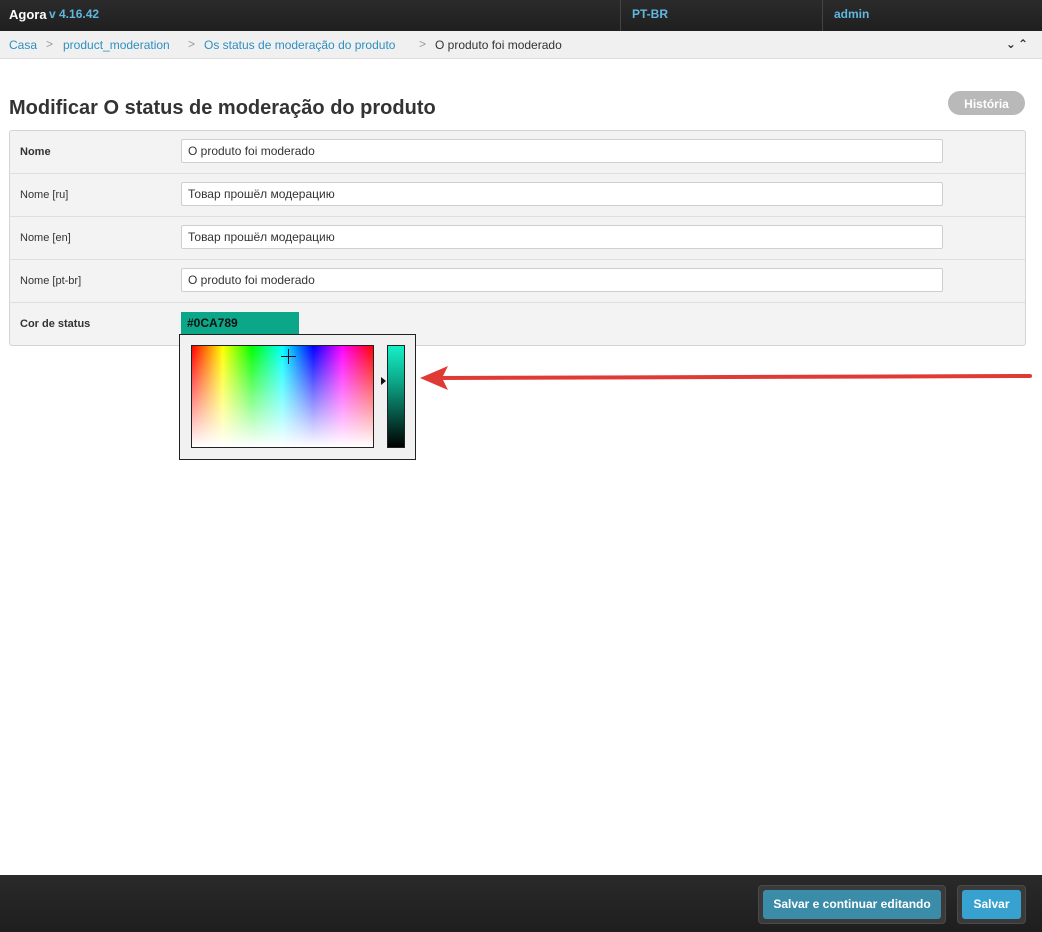 Image resolution: width=1042 pixels, height=932 pixels. Describe the element at coordinates (240, 323) in the screenshot. I see `status-color-field: #0CA789` at that location.